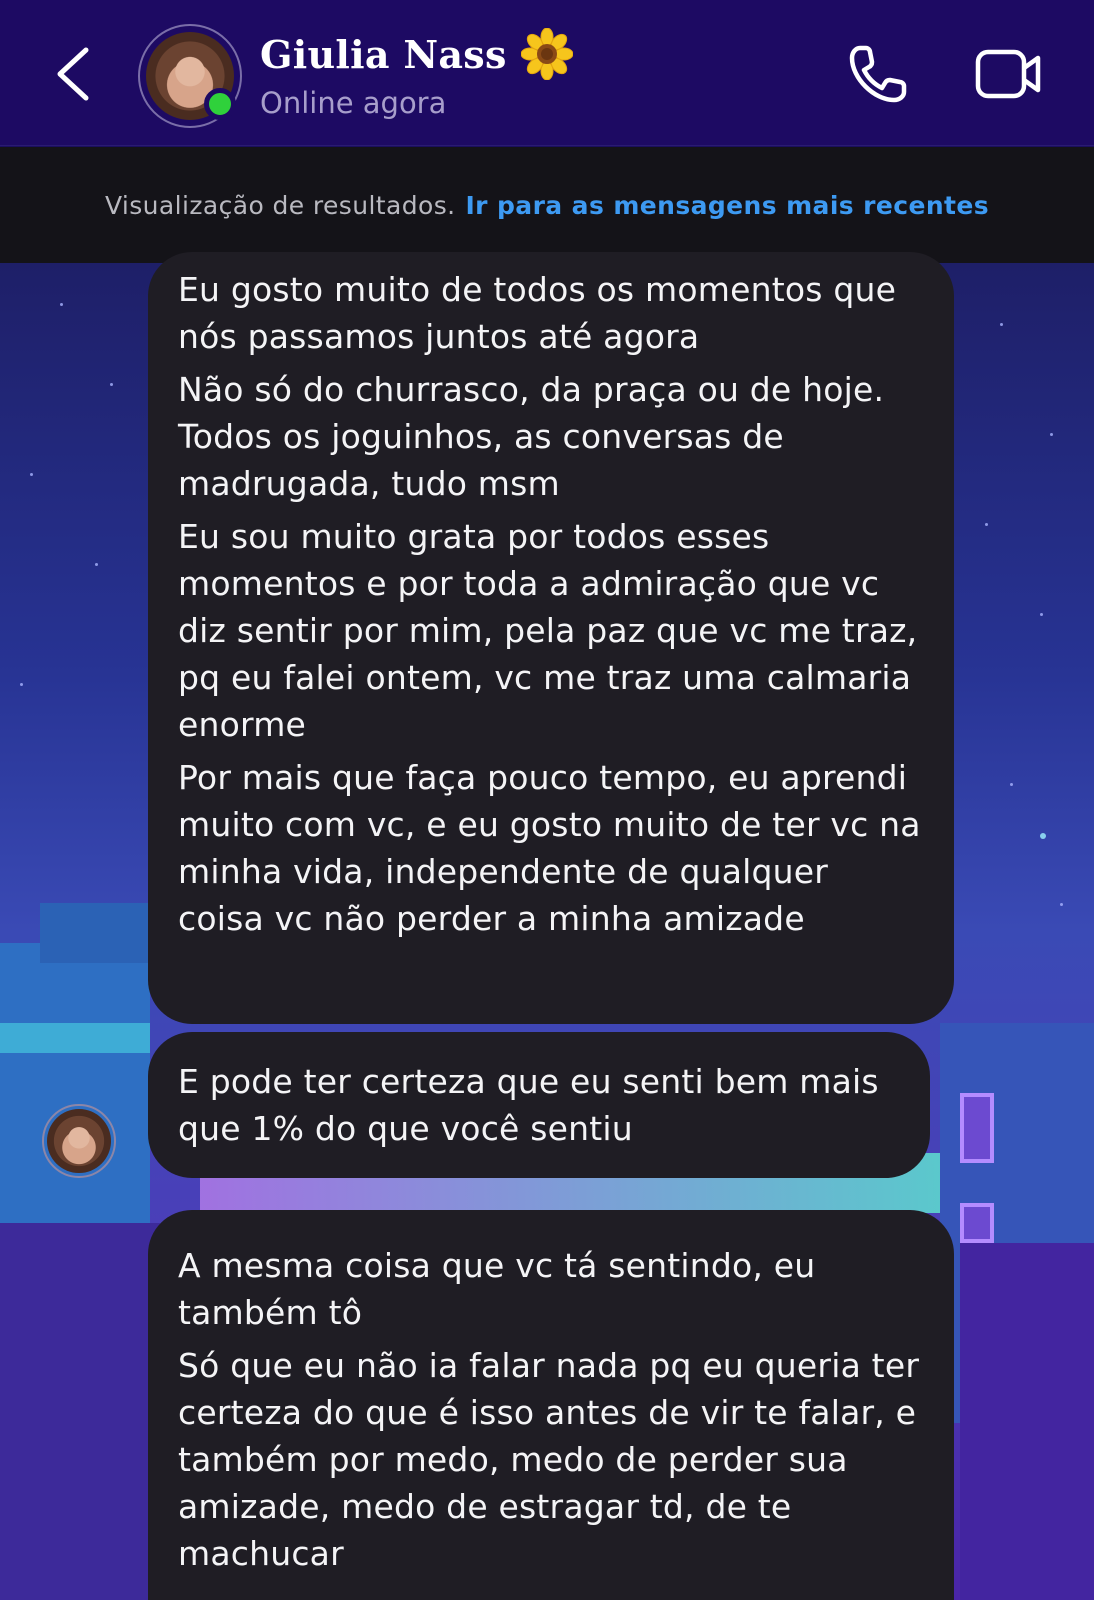 The image size is (1094, 1600). What do you see at coordinates (727, 205) in the screenshot?
I see `jump-to-recent-link: Ir para as mensagens mais recentes` at bounding box center [727, 205].